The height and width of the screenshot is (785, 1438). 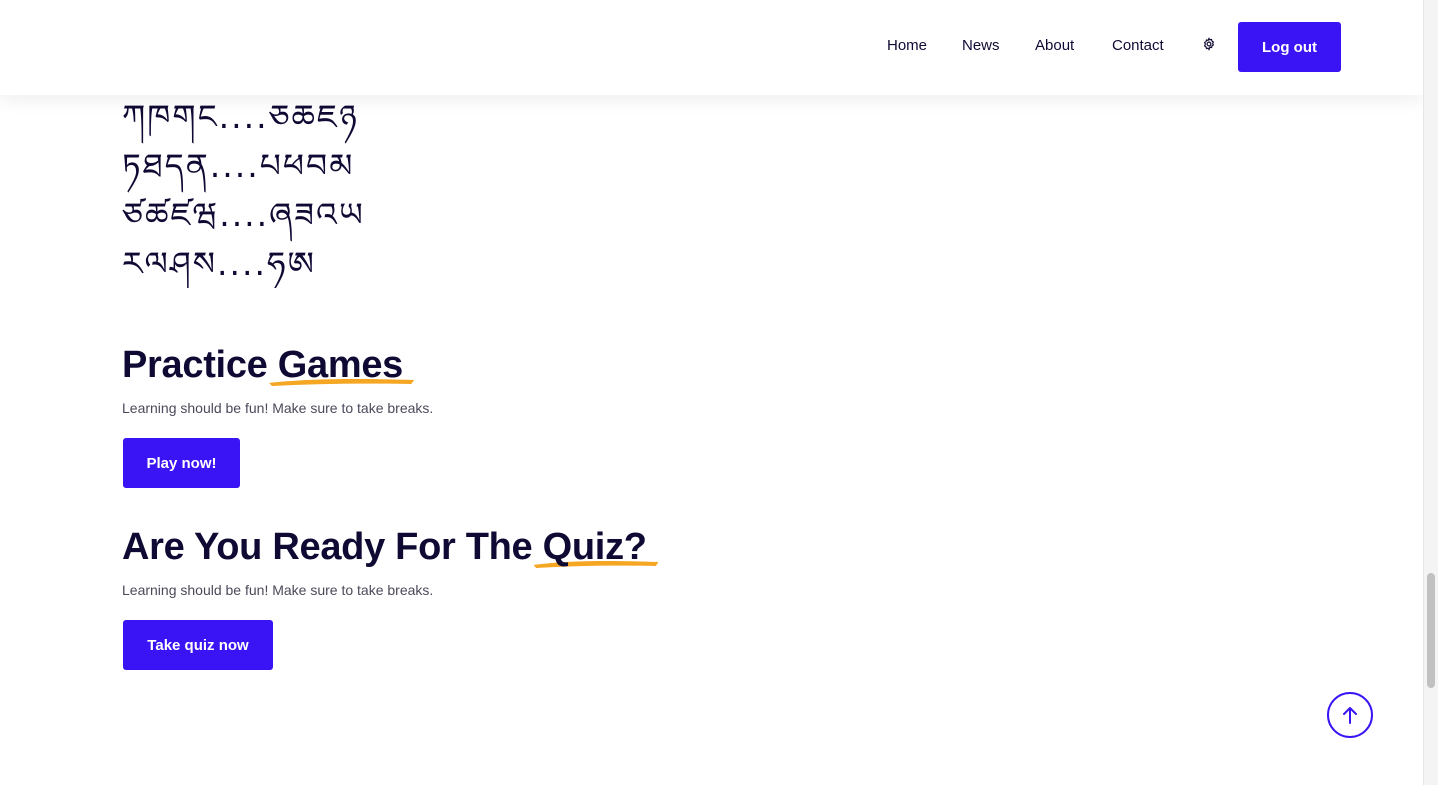 I want to click on site-header: Home News About Contact Log out, so click(x=711, y=47).